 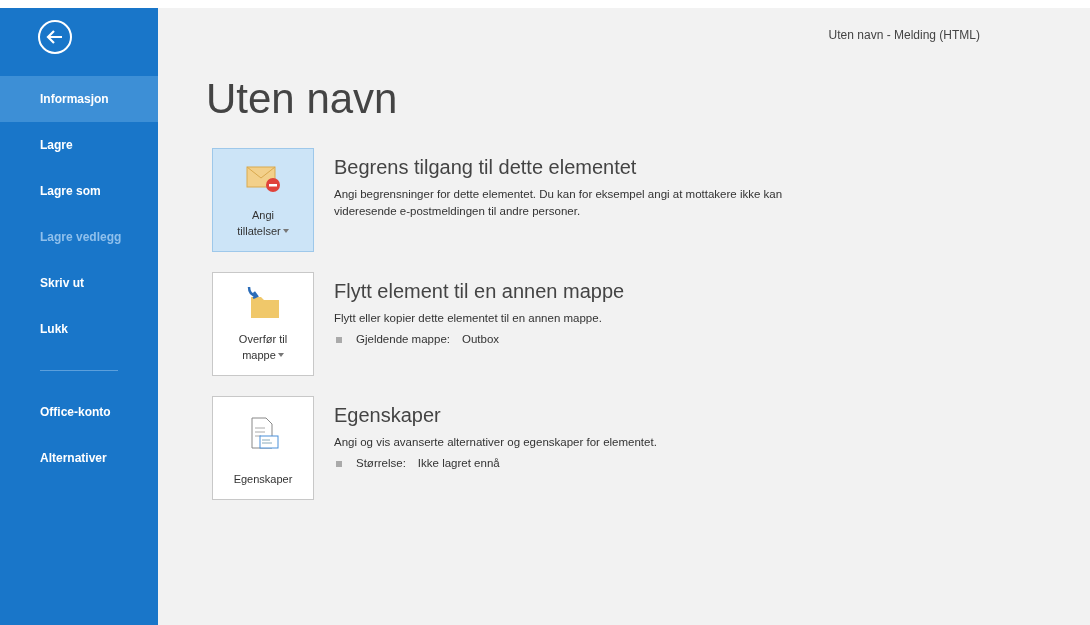 I want to click on detail-label: Størrelse:, so click(x=381, y=463).